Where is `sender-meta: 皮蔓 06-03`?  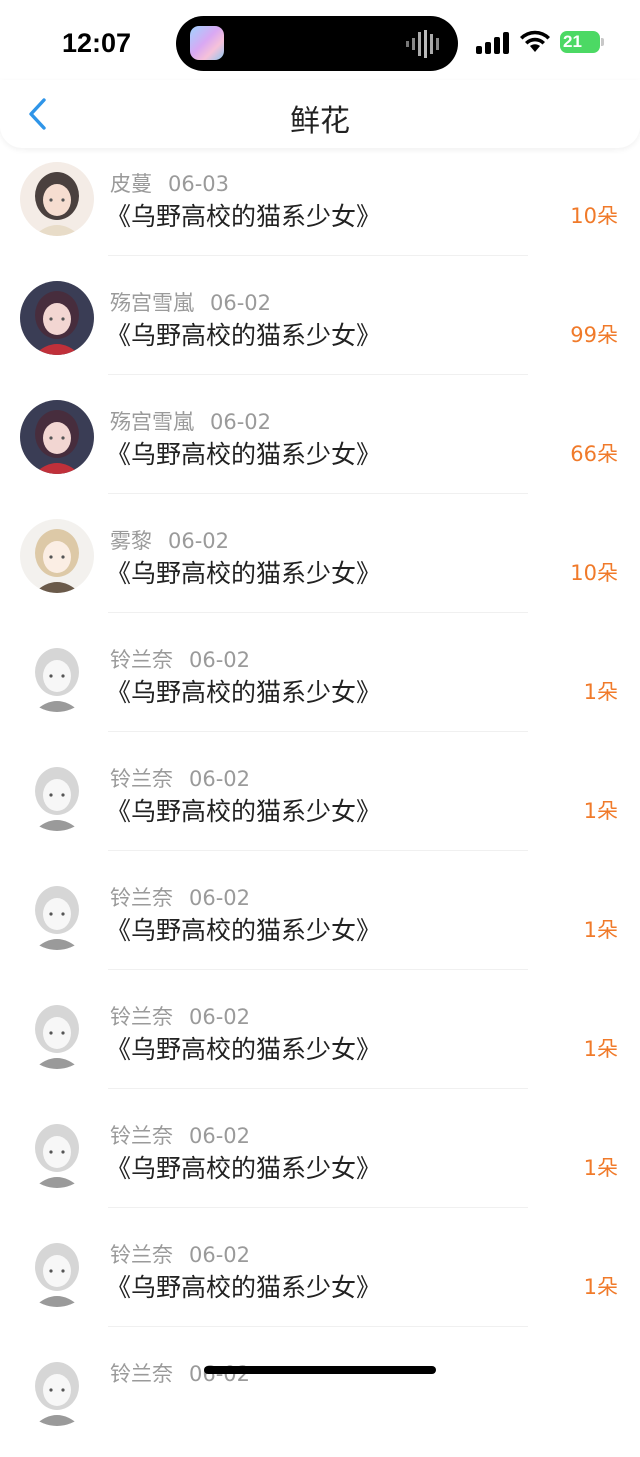 sender-meta: 皮蔓 06-03 is located at coordinates (169, 183).